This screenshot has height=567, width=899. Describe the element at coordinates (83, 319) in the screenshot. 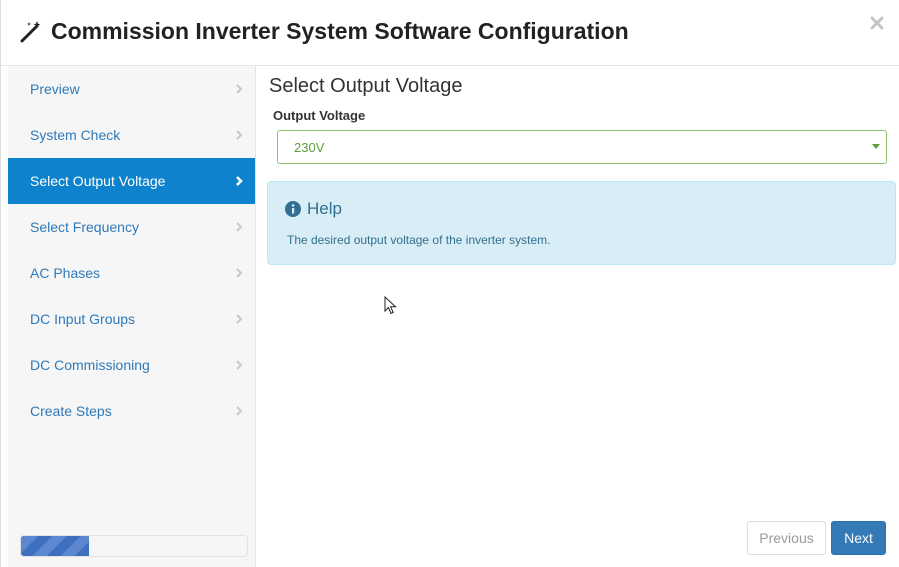

I see `sidebar-step-label: DC Input Groups` at that location.